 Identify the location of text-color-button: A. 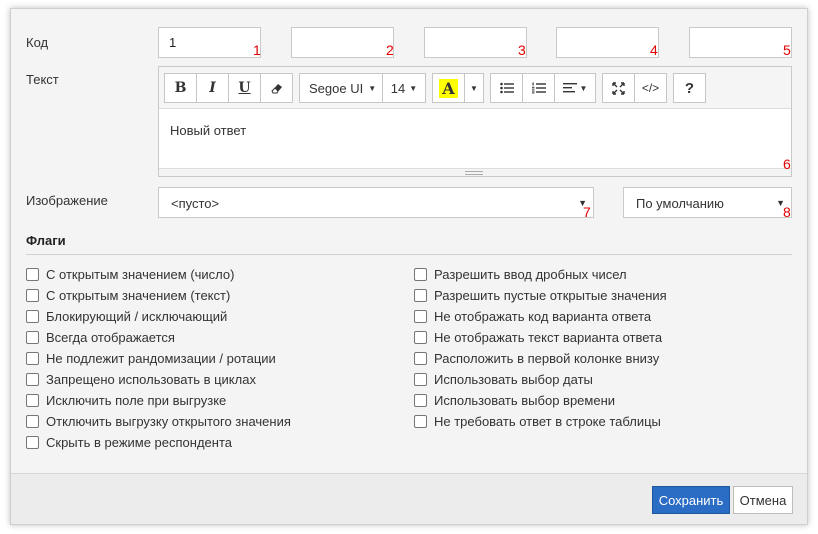
(448, 88).